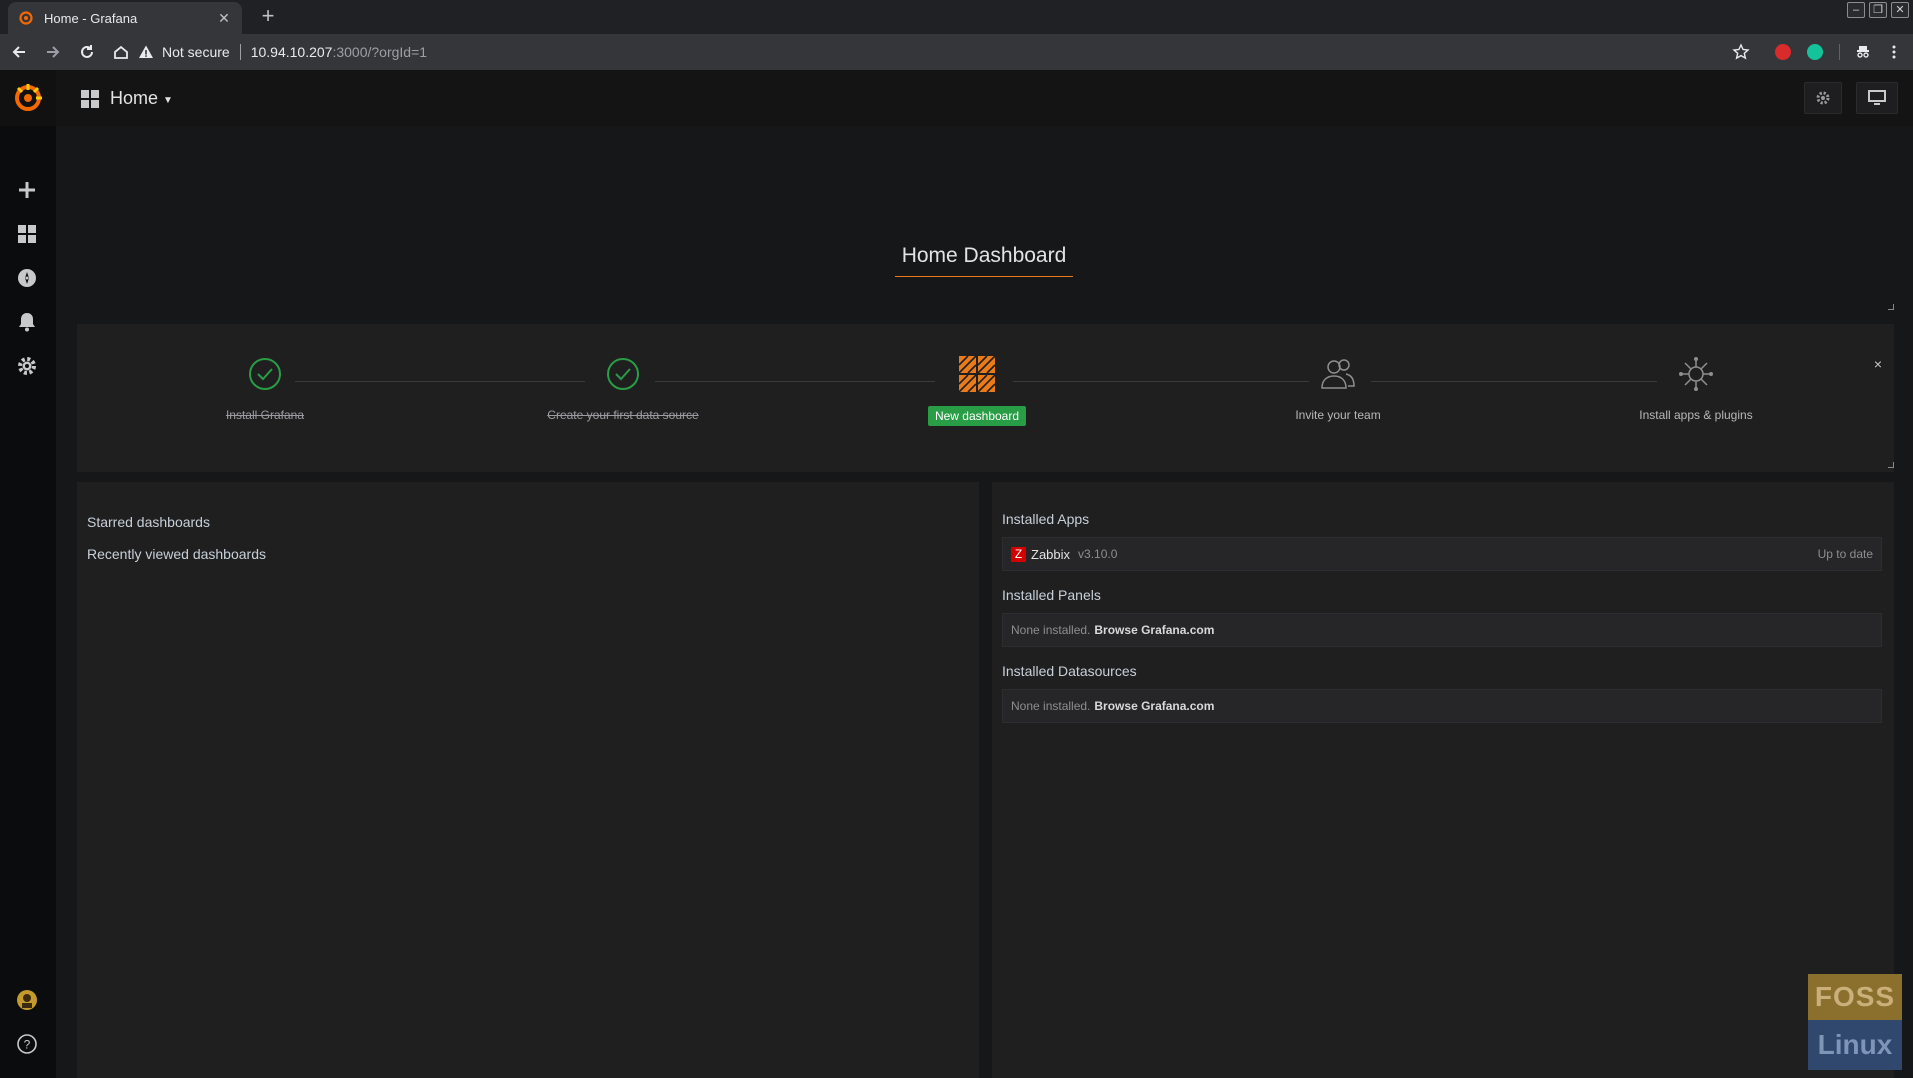 This screenshot has width=1913, height=1078. I want to click on zabbix-logo-icon: Z, so click(1018, 554).